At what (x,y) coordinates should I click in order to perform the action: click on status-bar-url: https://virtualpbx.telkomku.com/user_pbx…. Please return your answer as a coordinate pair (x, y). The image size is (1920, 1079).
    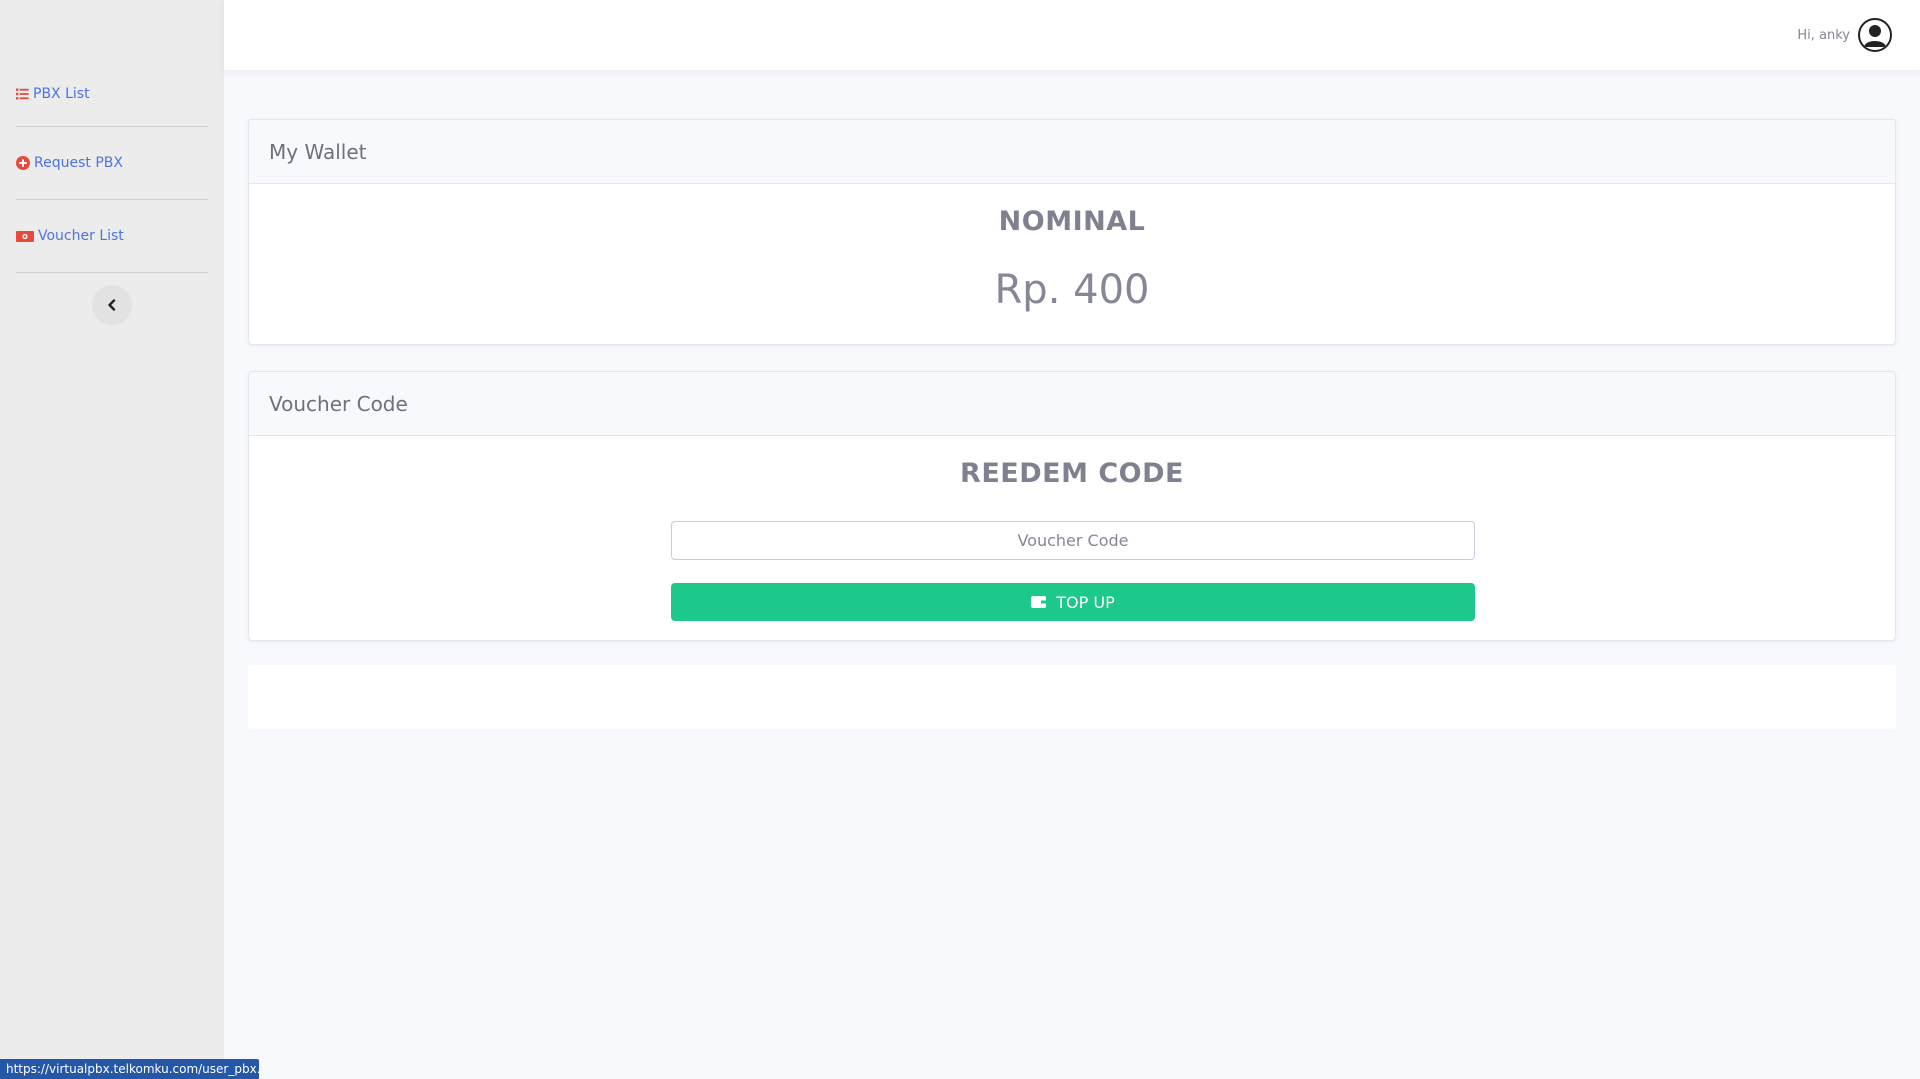
    Looking at the image, I should click on (129, 1069).